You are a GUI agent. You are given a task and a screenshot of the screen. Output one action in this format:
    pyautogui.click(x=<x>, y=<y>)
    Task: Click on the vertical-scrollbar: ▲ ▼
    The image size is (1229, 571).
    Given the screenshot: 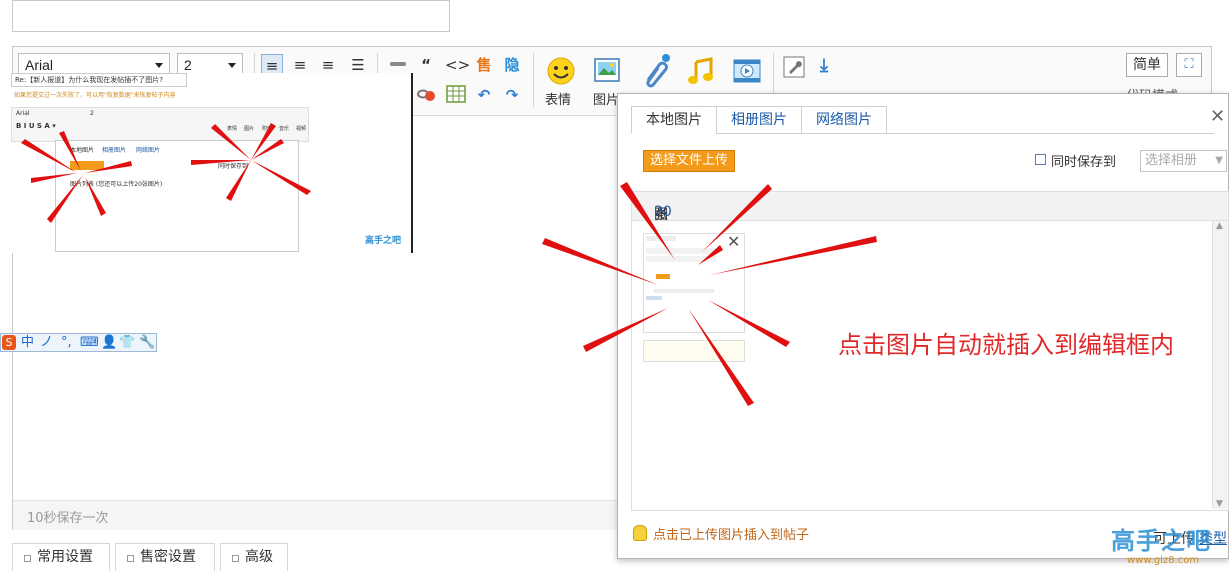 What is the action you would take?
    pyautogui.click(x=1220, y=365)
    